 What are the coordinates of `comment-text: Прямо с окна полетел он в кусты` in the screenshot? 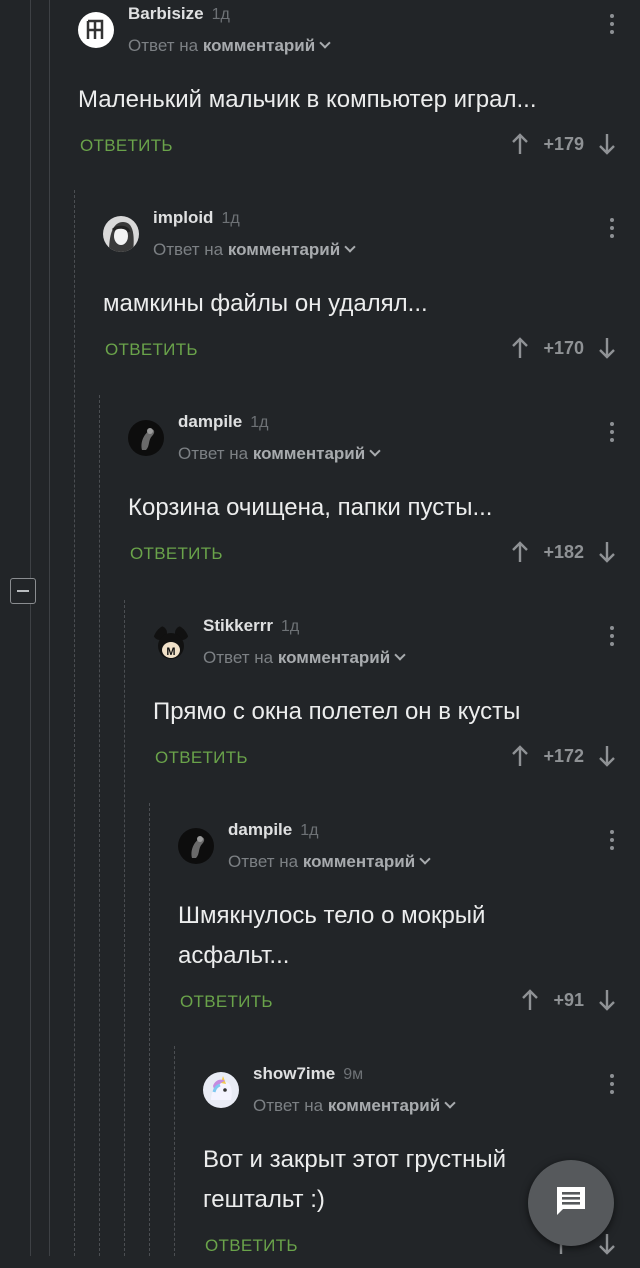 It's located at (337, 711).